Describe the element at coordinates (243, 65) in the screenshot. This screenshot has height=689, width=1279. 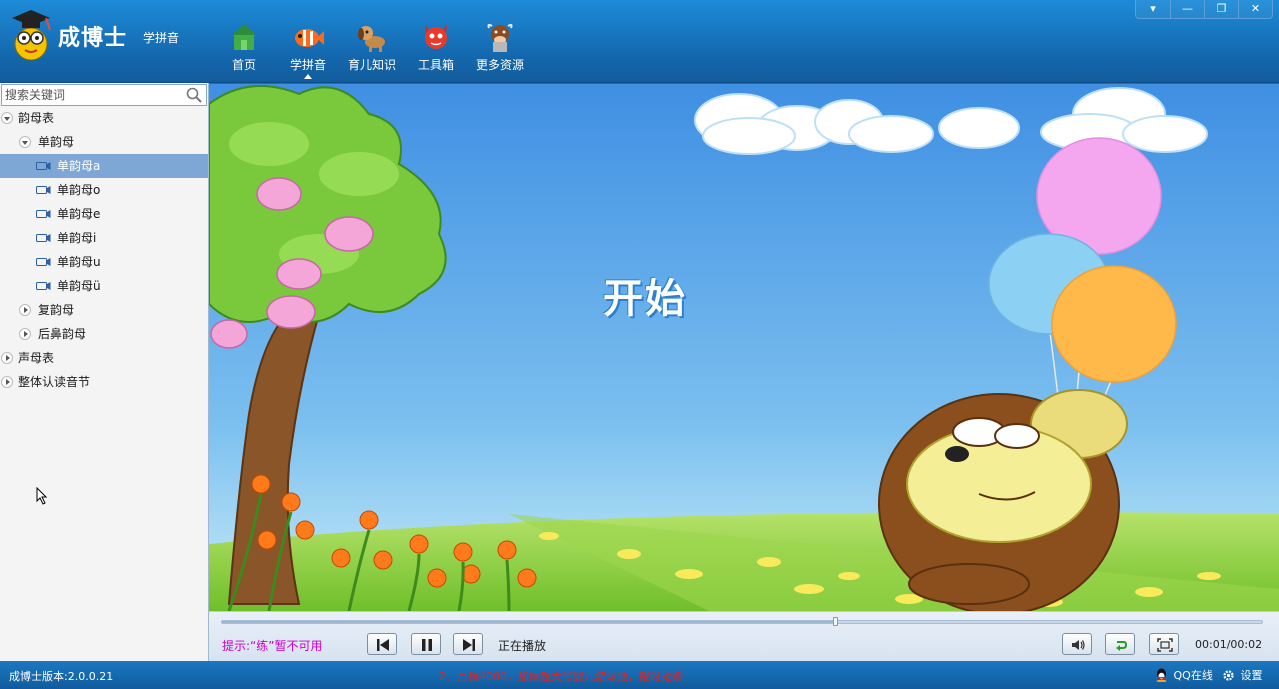
I see `nav-home-label: 首页` at that location.